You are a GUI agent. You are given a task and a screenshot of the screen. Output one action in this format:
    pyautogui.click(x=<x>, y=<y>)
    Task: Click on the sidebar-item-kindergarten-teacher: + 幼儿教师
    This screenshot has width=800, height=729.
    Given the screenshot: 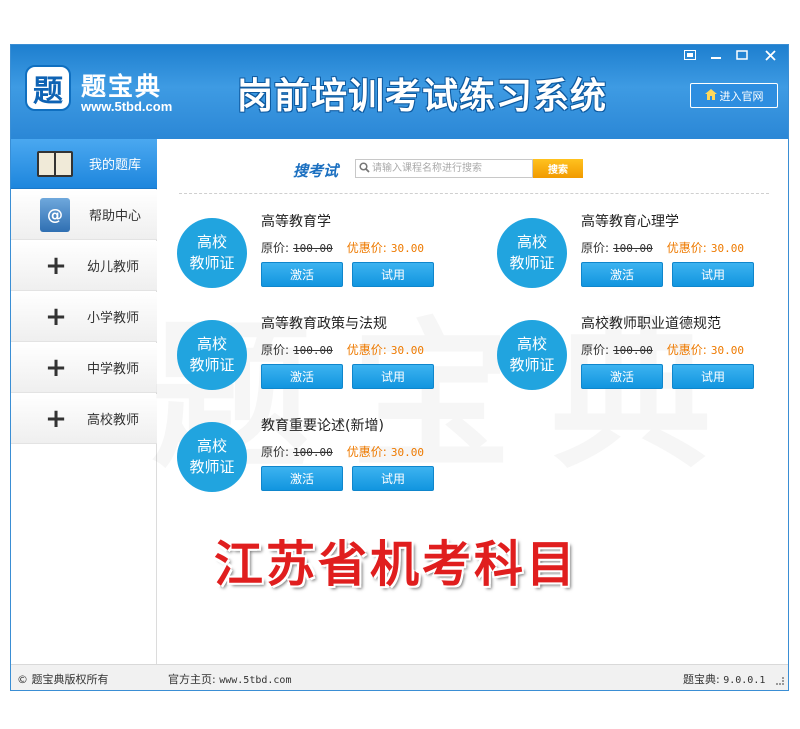 What is the action you would take?
    pyautogui.click(x=84, y=266)
    